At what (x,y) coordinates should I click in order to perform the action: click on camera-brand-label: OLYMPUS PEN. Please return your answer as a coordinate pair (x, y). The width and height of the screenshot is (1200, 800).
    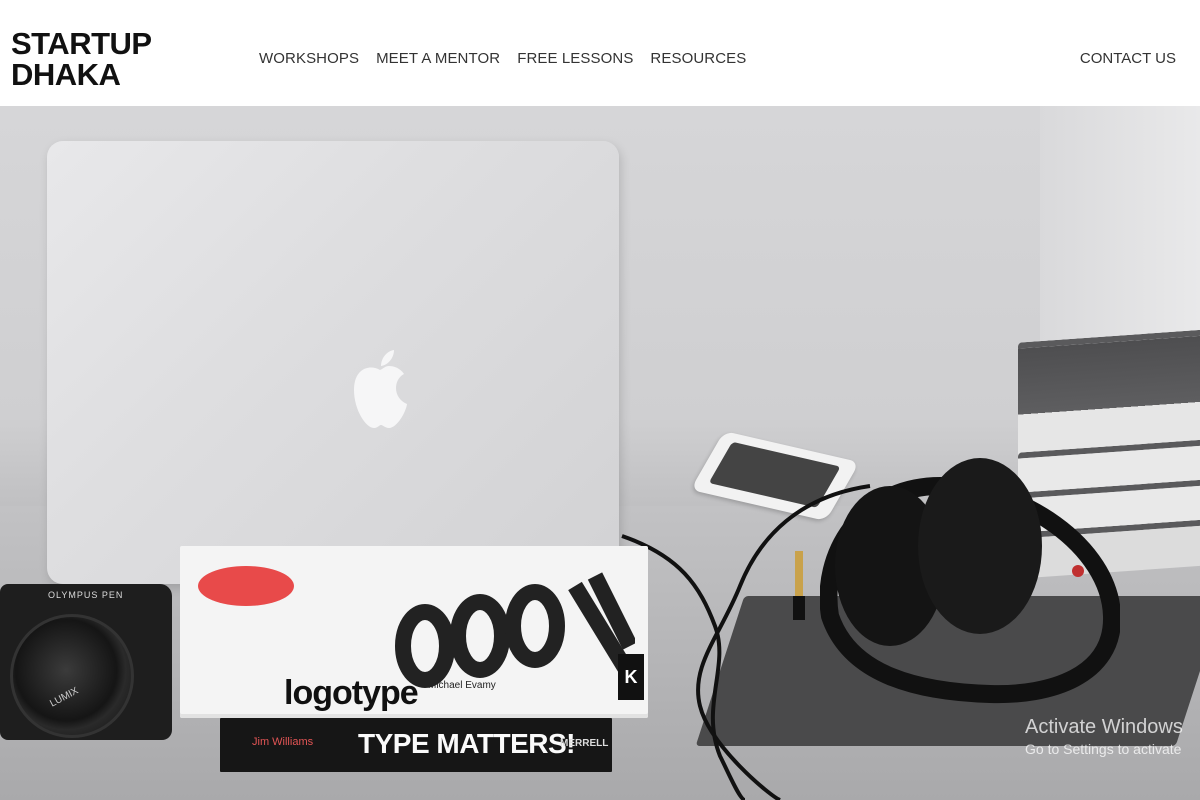
    Looking at the image, I should click on (86, 595).